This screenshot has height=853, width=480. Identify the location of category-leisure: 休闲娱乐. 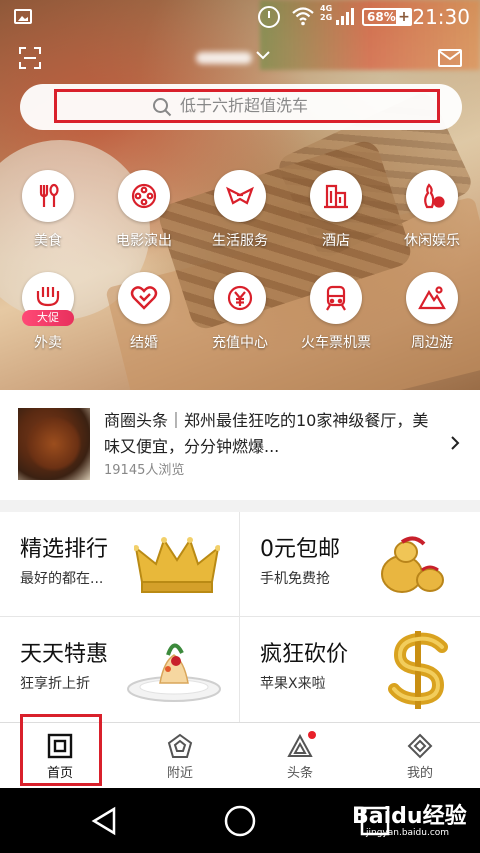
(432, 220).